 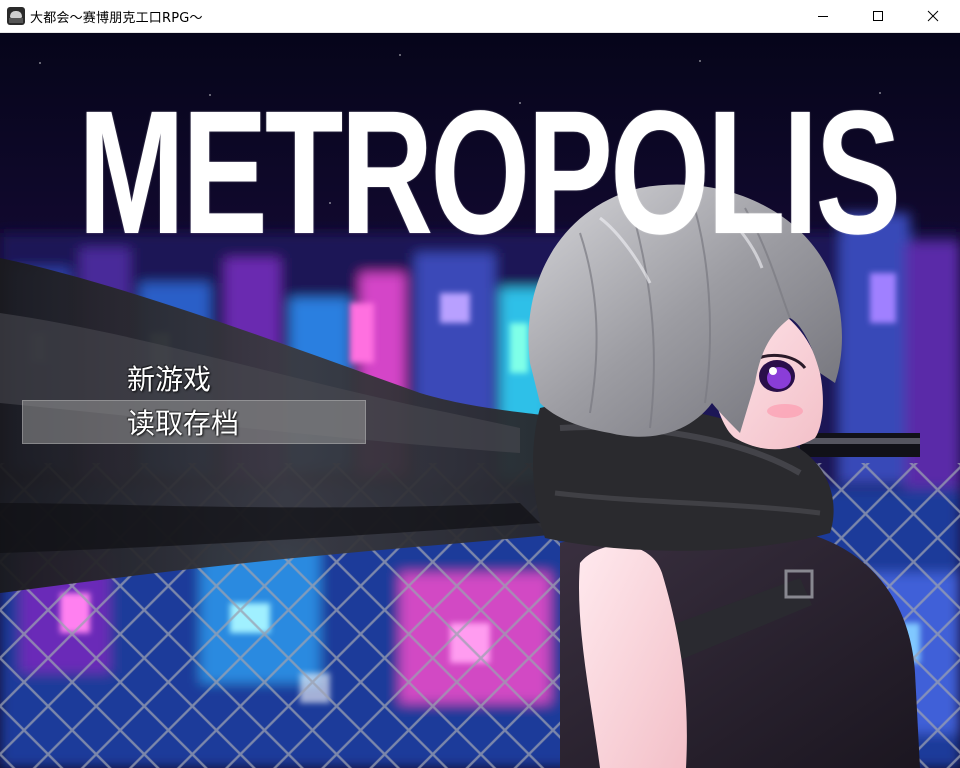 I want to click on close-icon, so click(x=932, y=16).